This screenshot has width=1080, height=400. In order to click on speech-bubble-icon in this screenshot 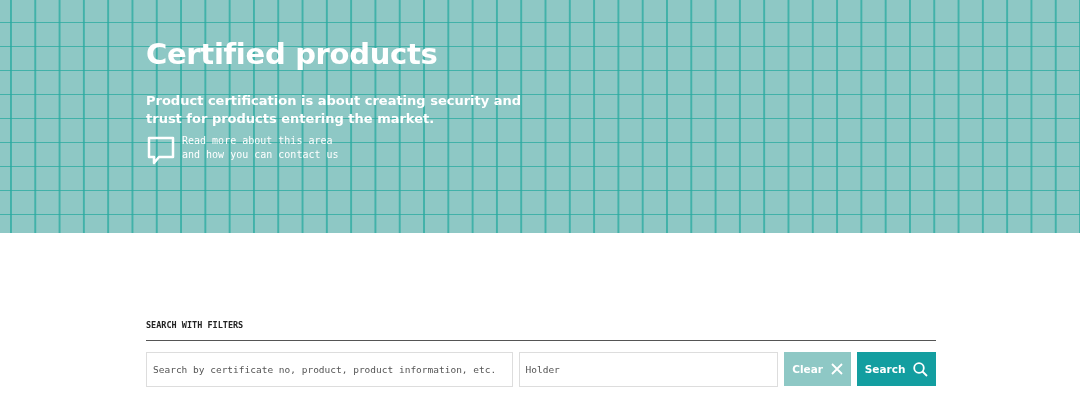, I will do `click(161, 151)`.